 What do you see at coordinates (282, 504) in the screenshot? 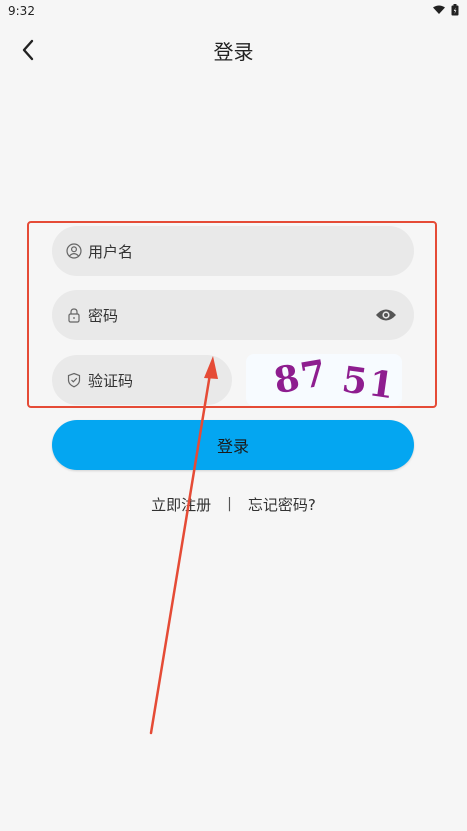
I see `forgot-password-link: 忘记密码?` at bounding box center [282, 504].